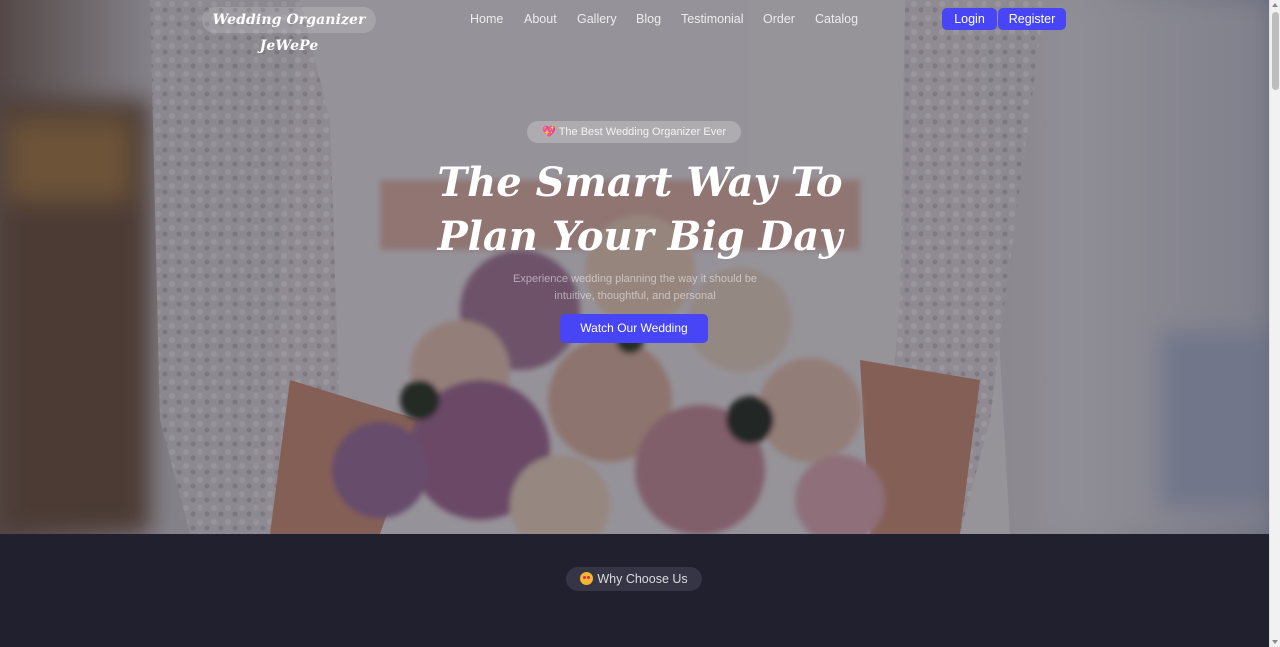  What do you see at coordinates (289, 30) in the screenshot?
I see `brand-logo: Wedding Organizer JeWePe` at bounding box center [289, 30].